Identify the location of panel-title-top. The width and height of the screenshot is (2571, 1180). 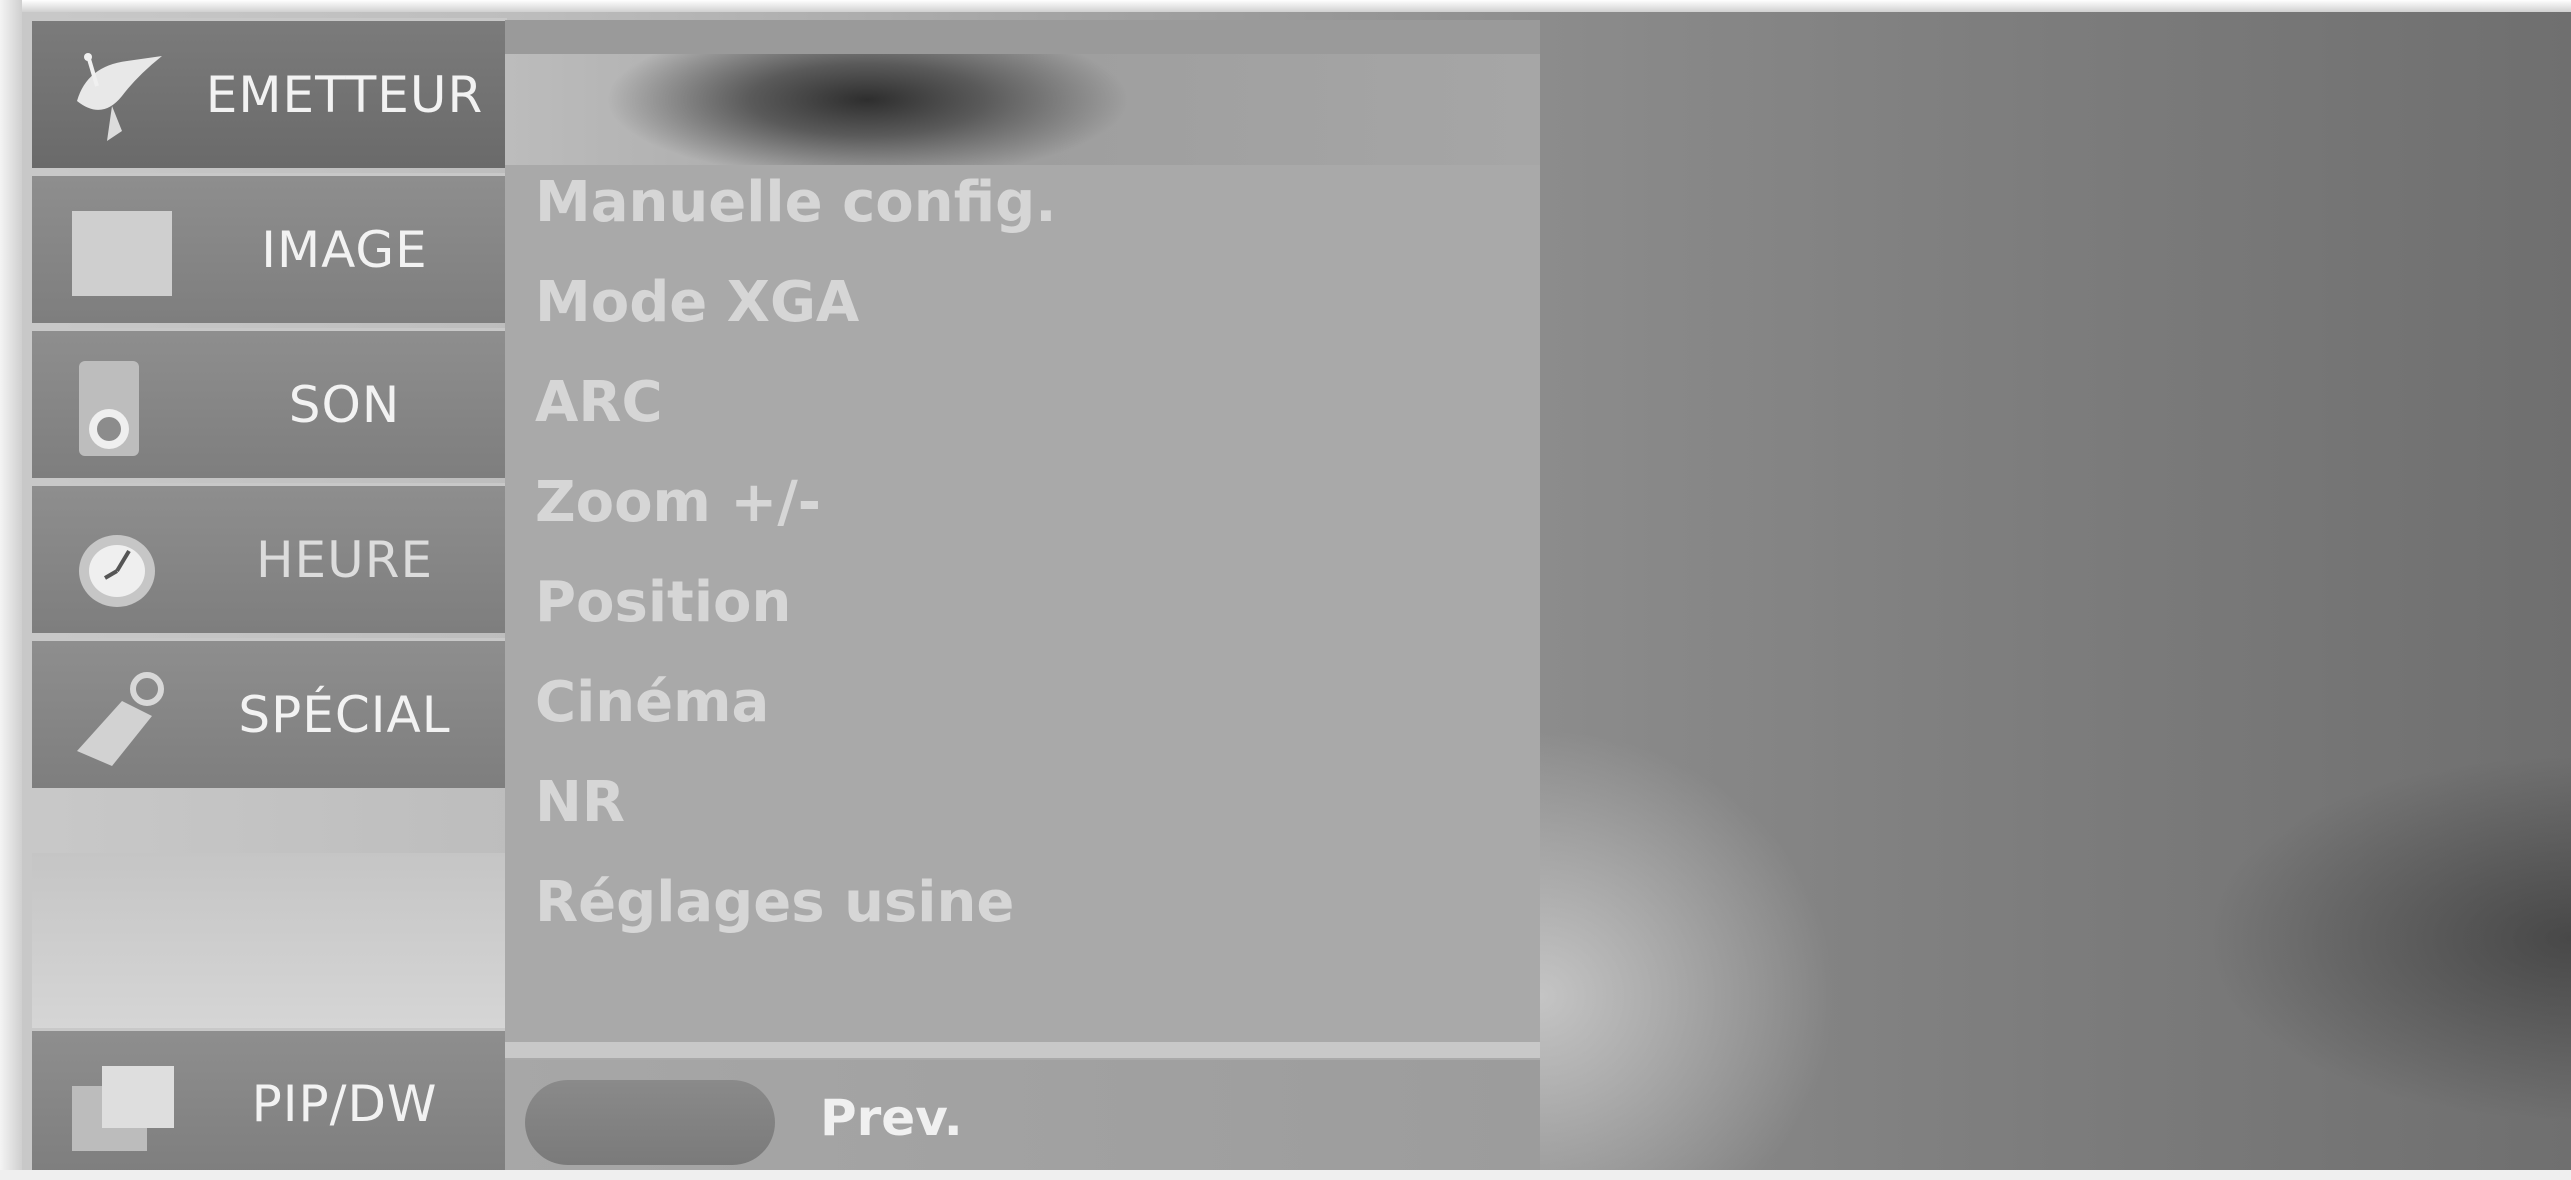
(1022, 37).